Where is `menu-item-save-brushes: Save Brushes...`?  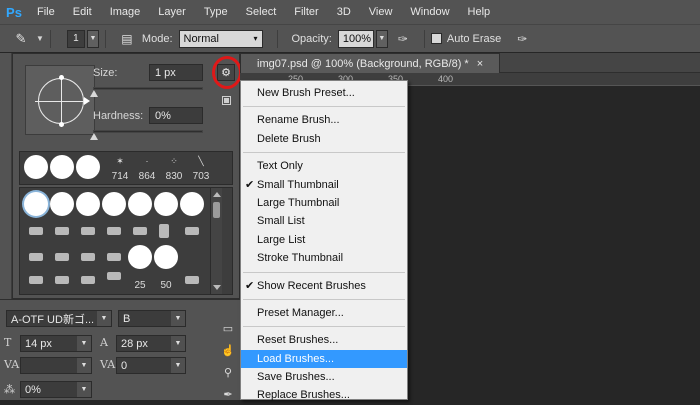 menu-item-save-brushes: Save Brushes... is located at coordinates (324, 377).